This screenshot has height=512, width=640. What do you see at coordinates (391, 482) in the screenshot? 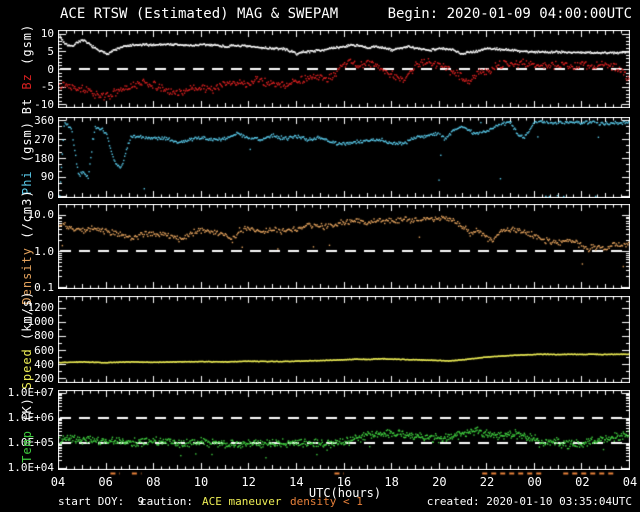
I see `x-tick-label: 18` at bounding box center [391, 482].